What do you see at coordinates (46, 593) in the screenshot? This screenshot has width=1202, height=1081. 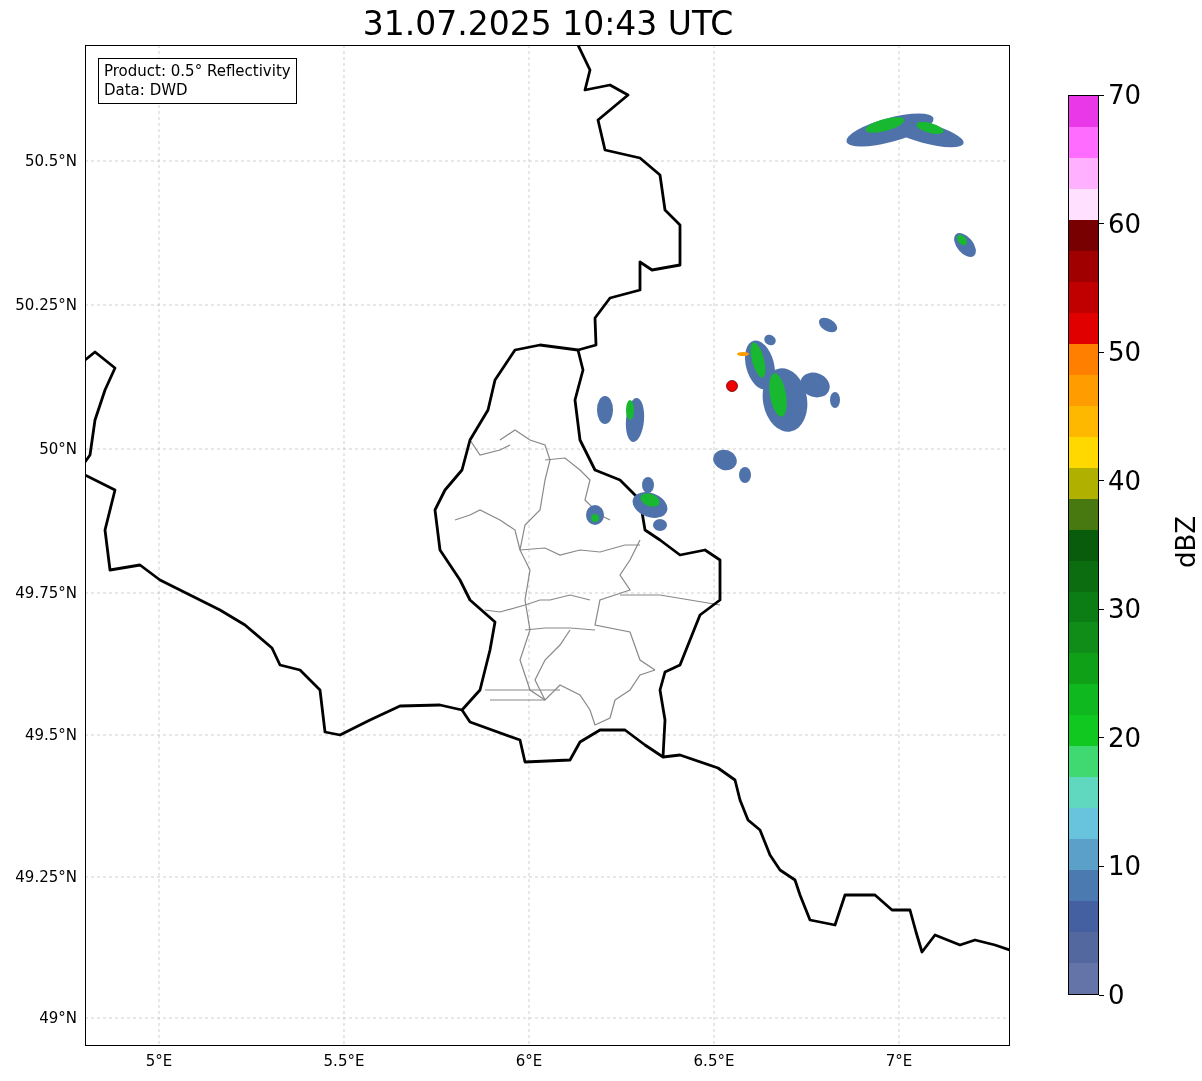 I see `tick-label: 49.75°N` at bounding box center [46, 593].